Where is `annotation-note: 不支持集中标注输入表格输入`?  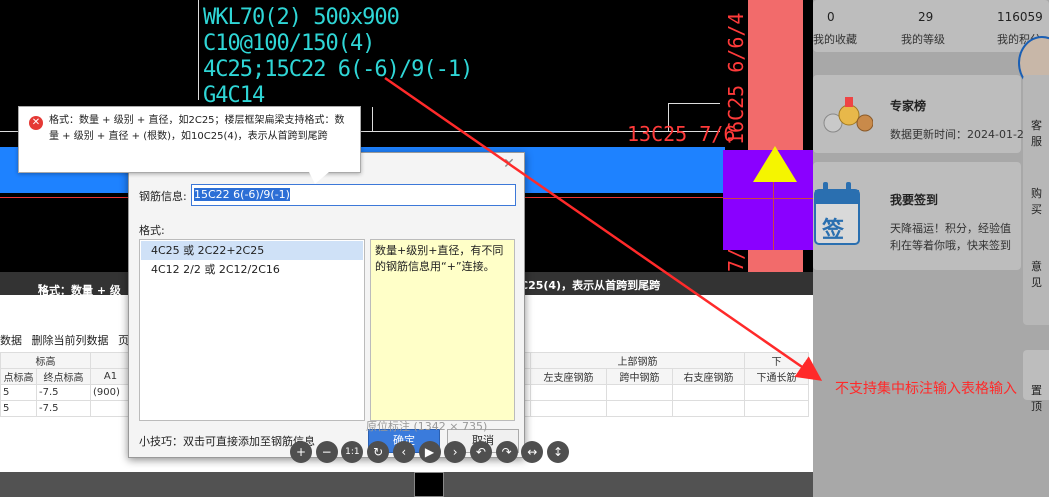
annotation-note: 不支持集中标注输入表格输入 is located at coordinates (926, 389).